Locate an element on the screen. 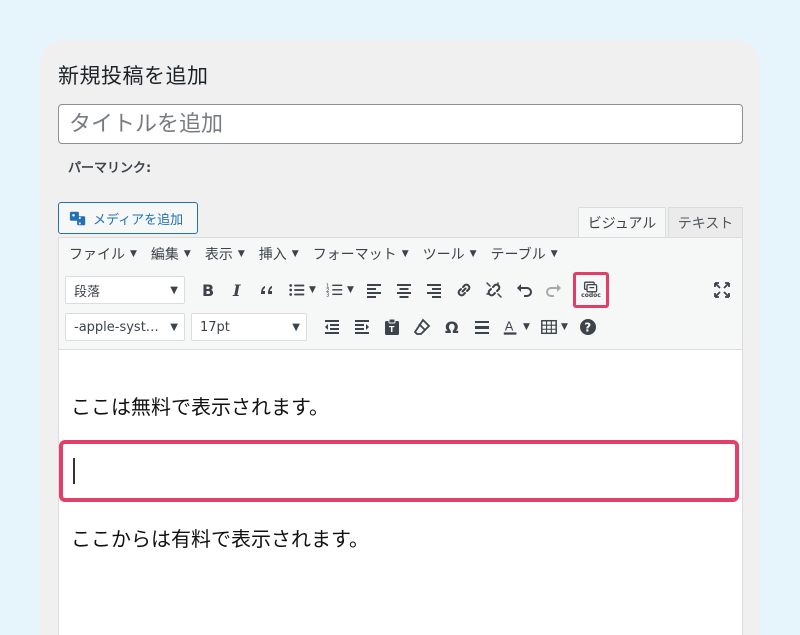  horizontal-line-icon is located at coordinates (482, 327).